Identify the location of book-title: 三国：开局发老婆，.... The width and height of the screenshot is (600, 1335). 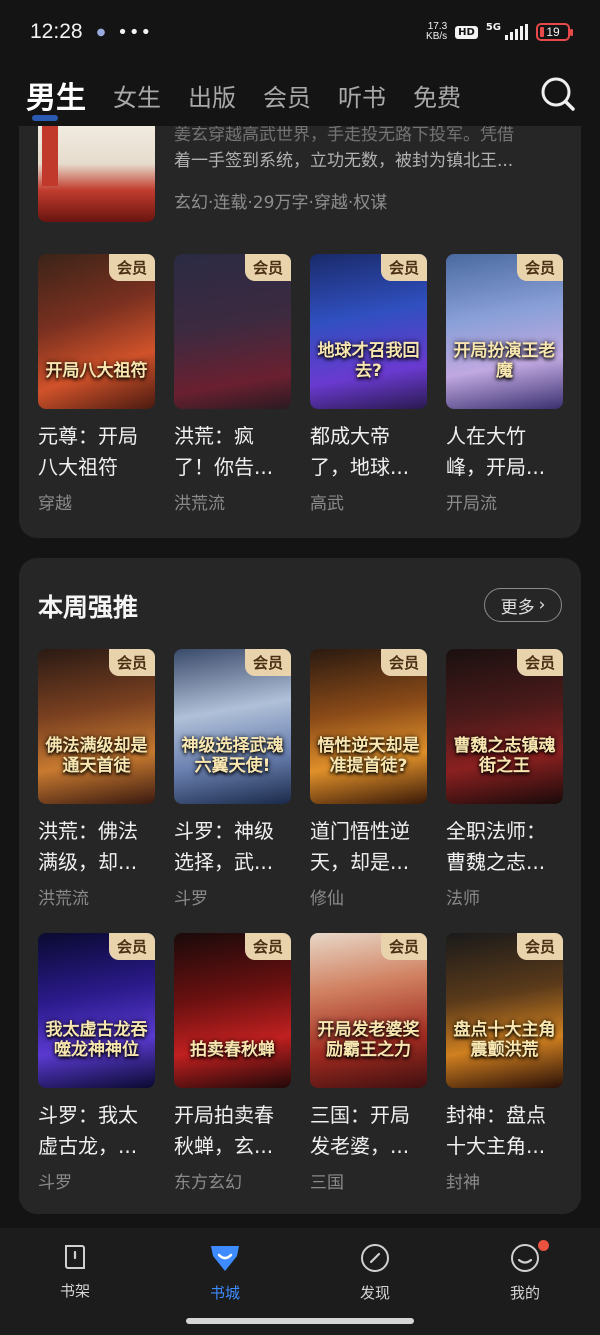
(368, 1131).